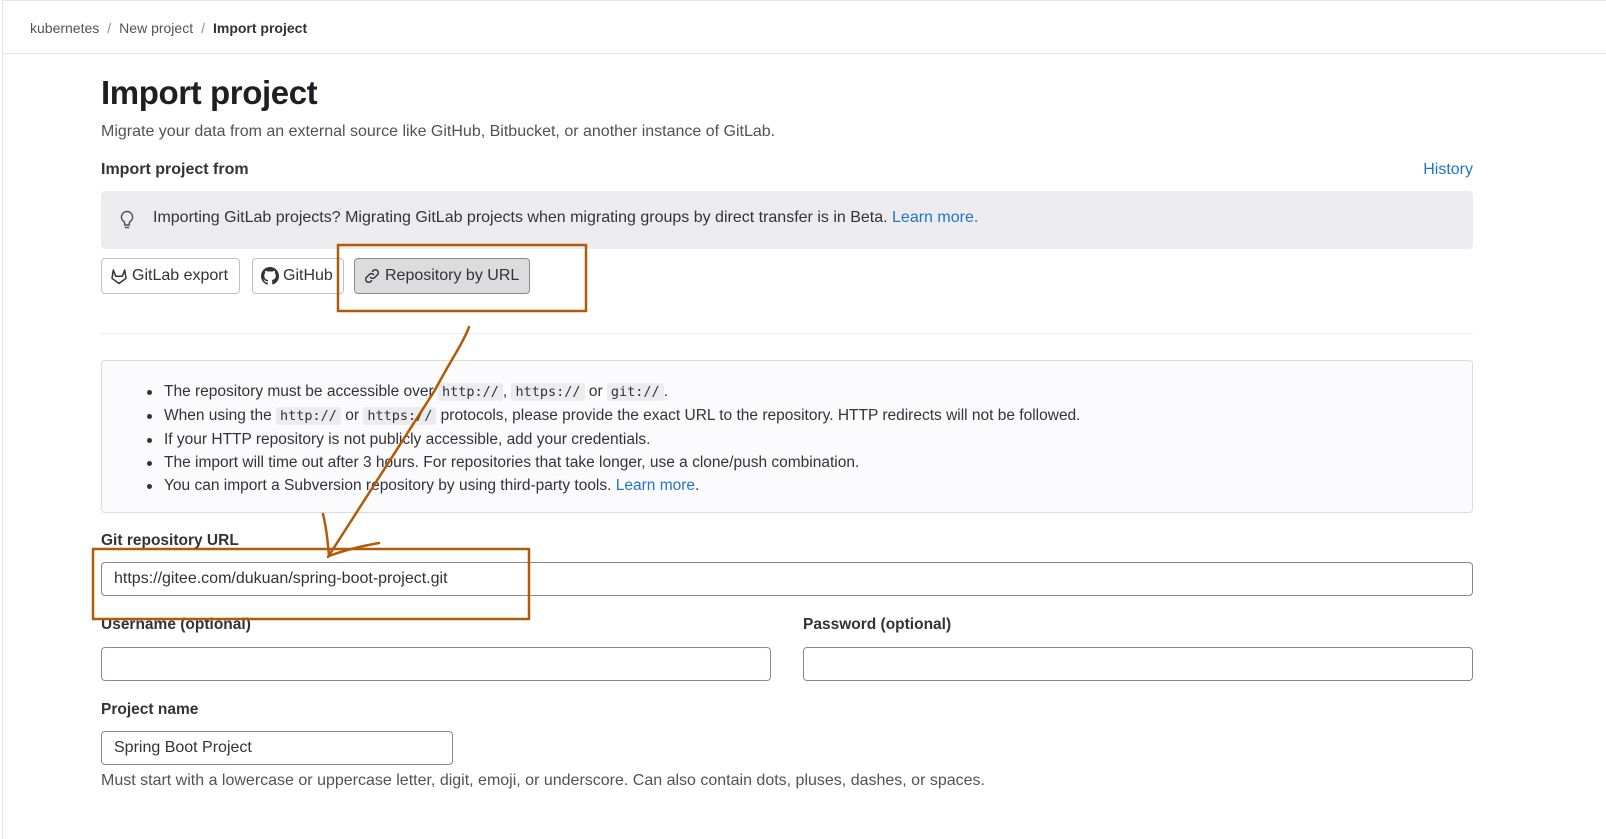 Image resolution: width=1606 pixels, height=839 pixels. What do you see at coordinates (175, 169) in the screenshot?
I see `import-from-label: Import project from` at bounding box center [175, 169].